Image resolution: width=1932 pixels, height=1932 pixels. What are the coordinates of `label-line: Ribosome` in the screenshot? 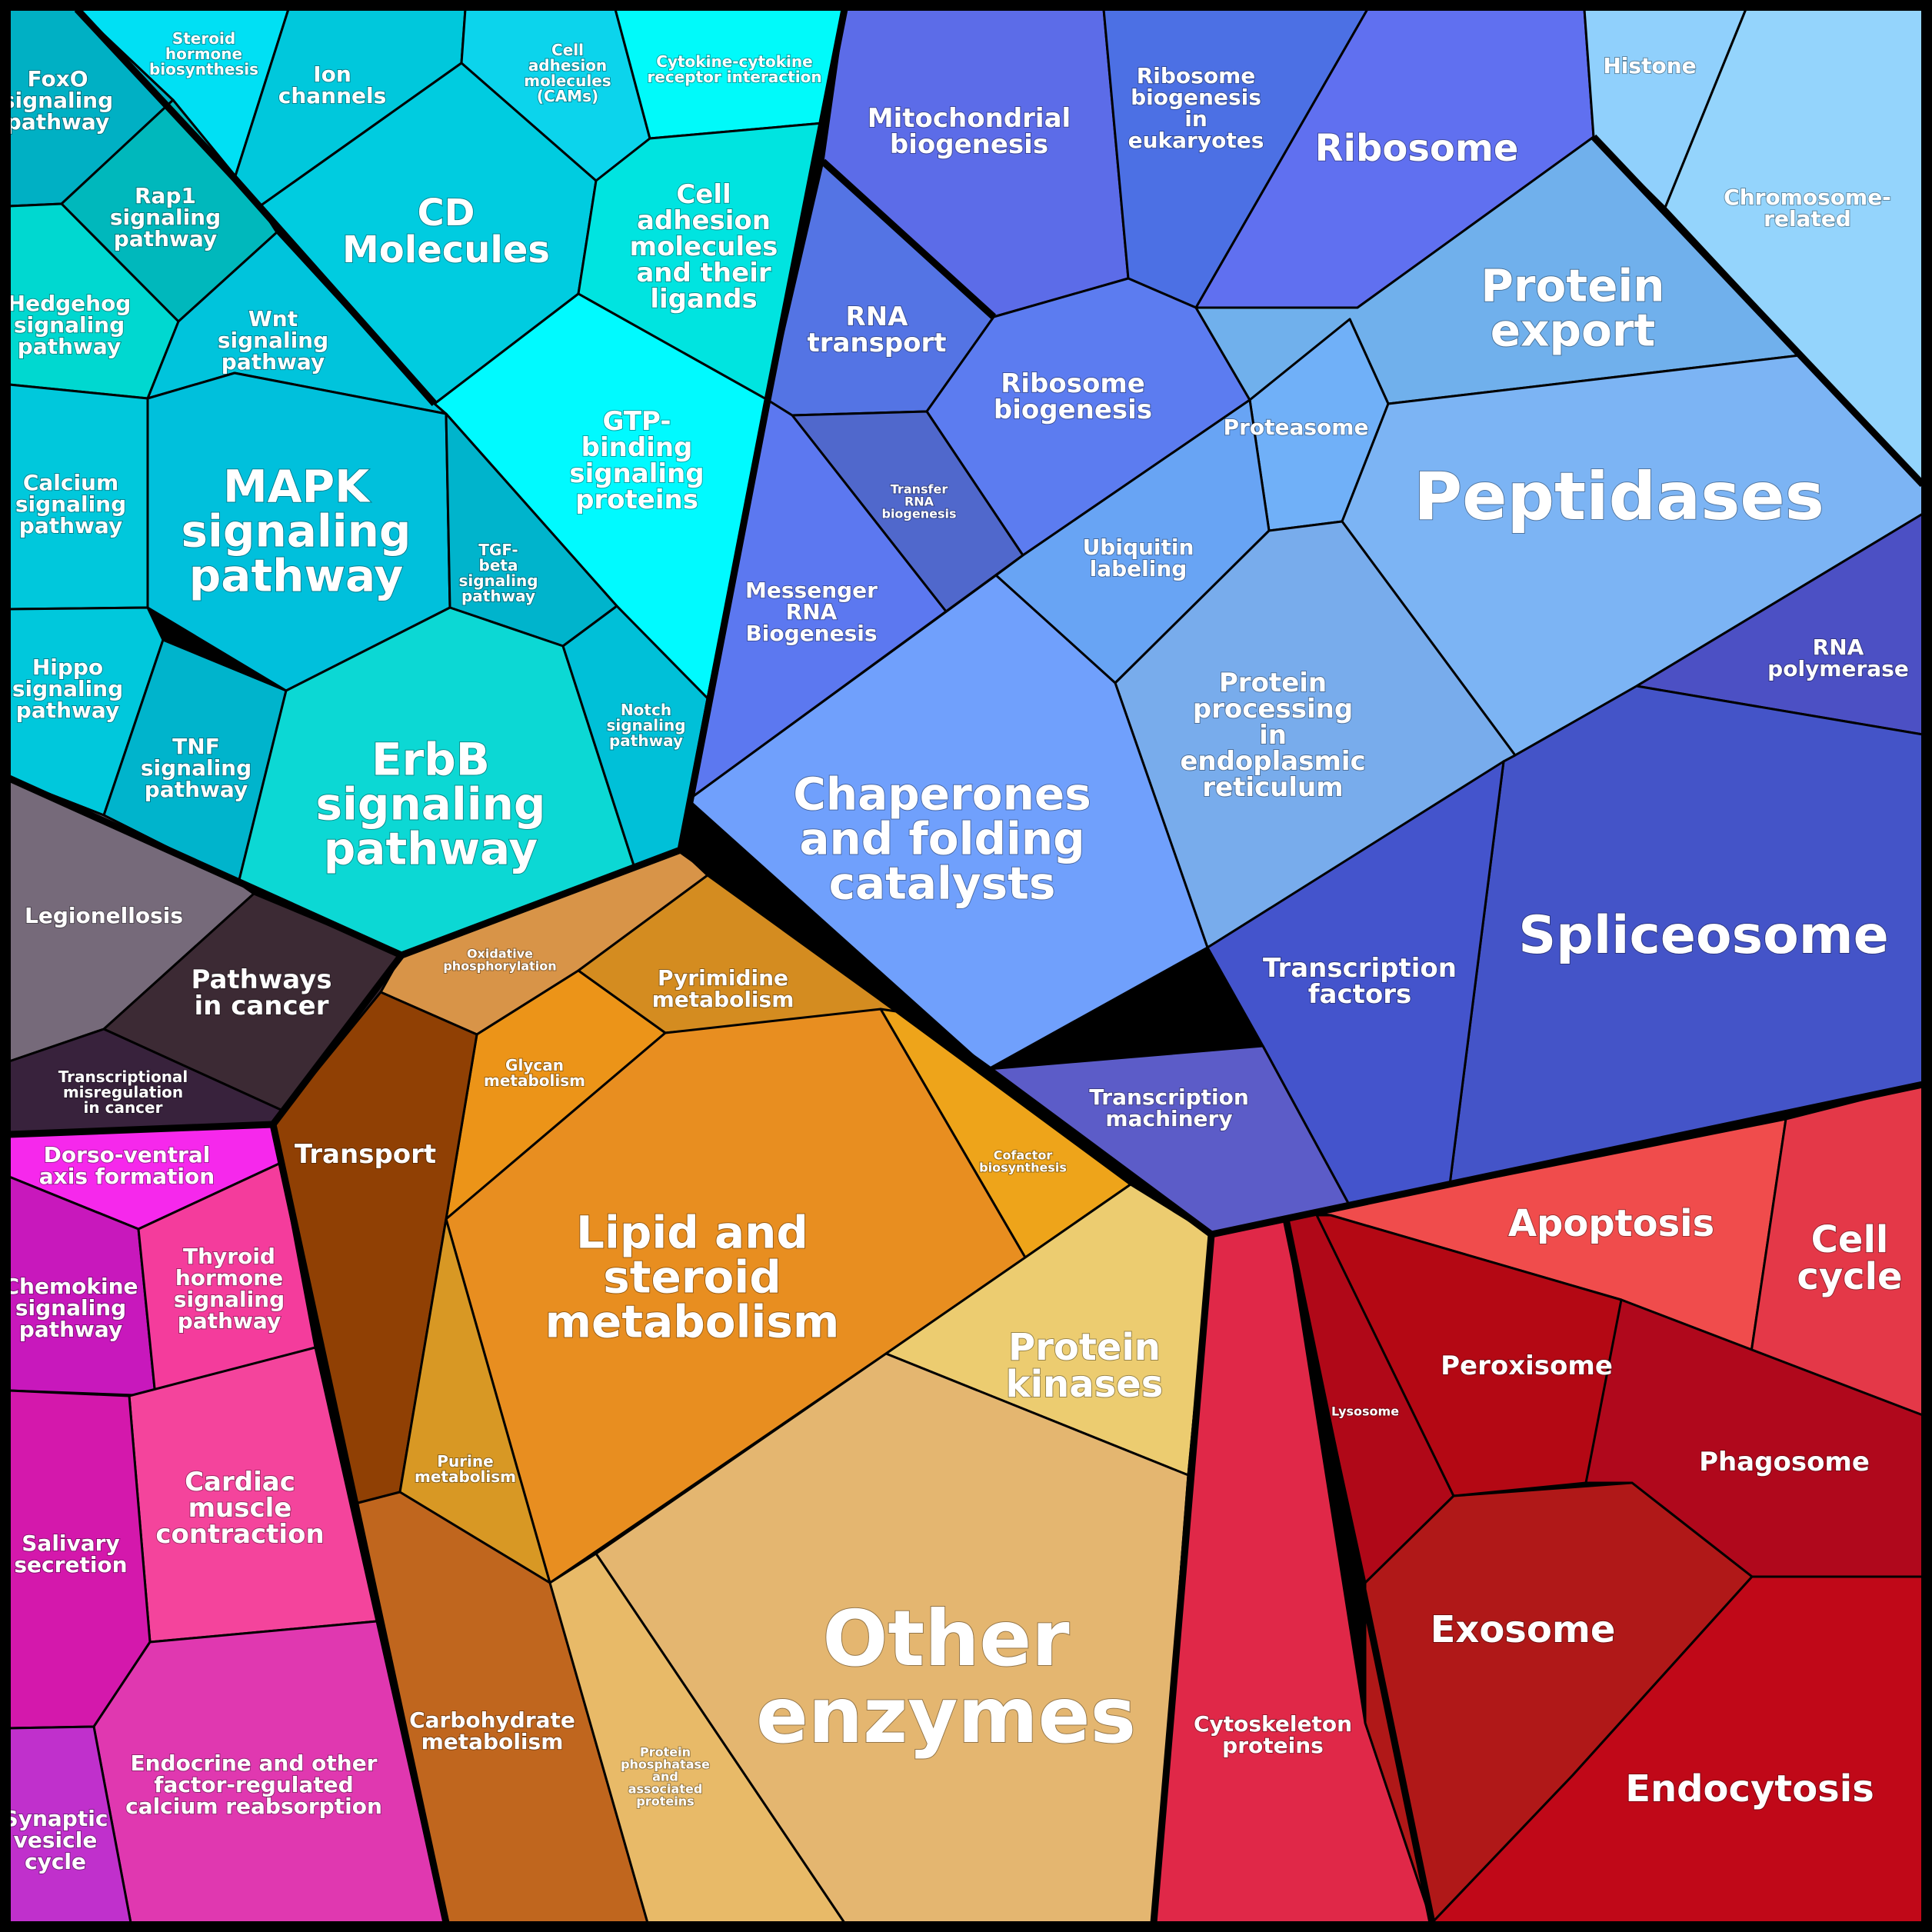 It's located at (1417, 148).